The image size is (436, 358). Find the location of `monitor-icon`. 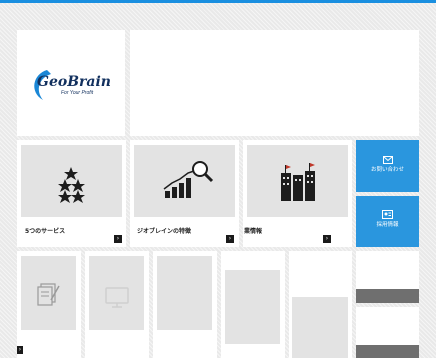

monitor-icon is located at coordinates (117, 297).